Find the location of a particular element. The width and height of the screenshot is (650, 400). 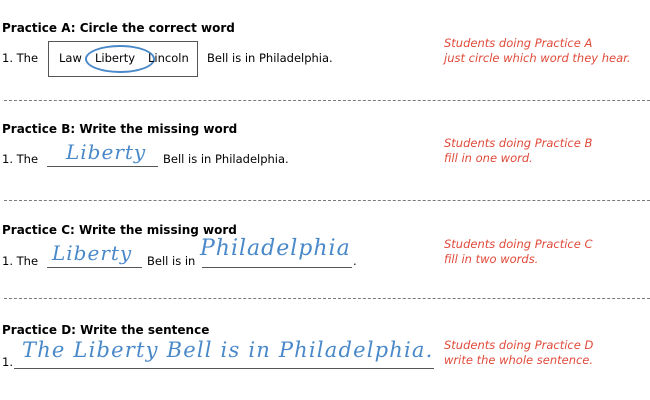

practice-d-blank is located at coordinates (224, 368).